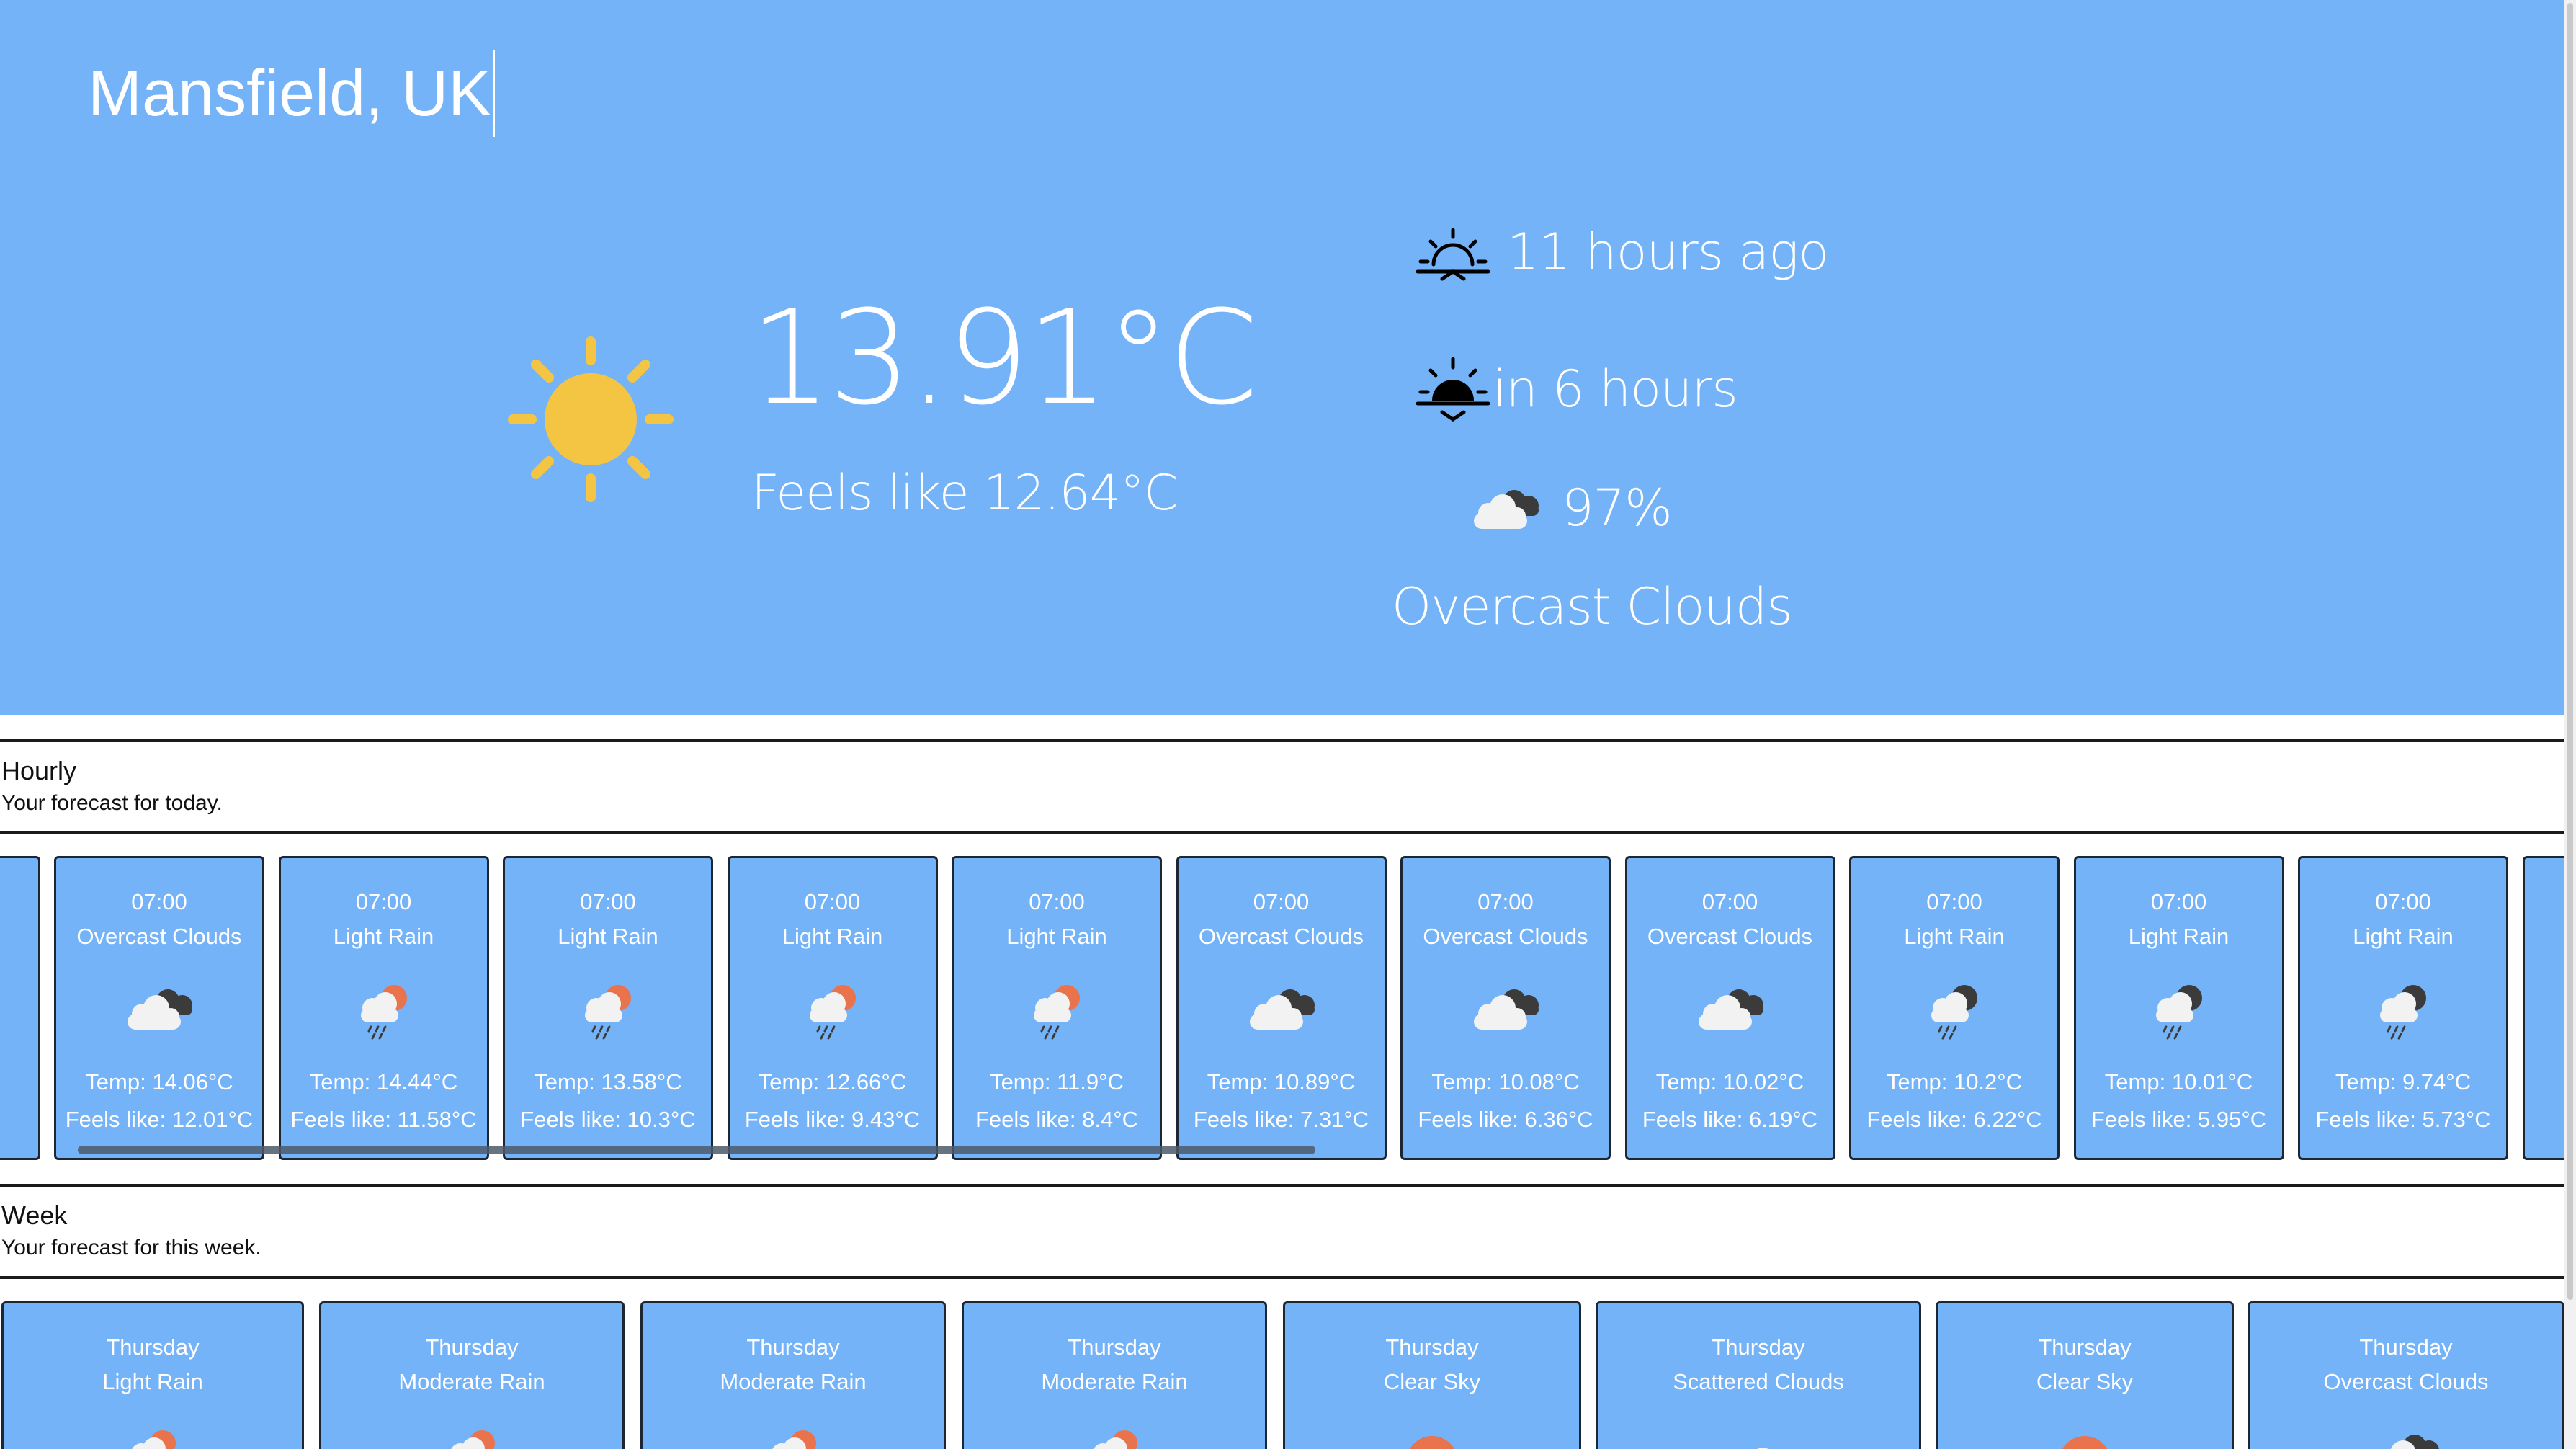 Image resolution: width=2576 pixels, height=1449 pixels. What do you see at coordinates (292, 94) in the screenshot?
I see `location-input: Mansfield, UK` at bounding box center [292, 94].